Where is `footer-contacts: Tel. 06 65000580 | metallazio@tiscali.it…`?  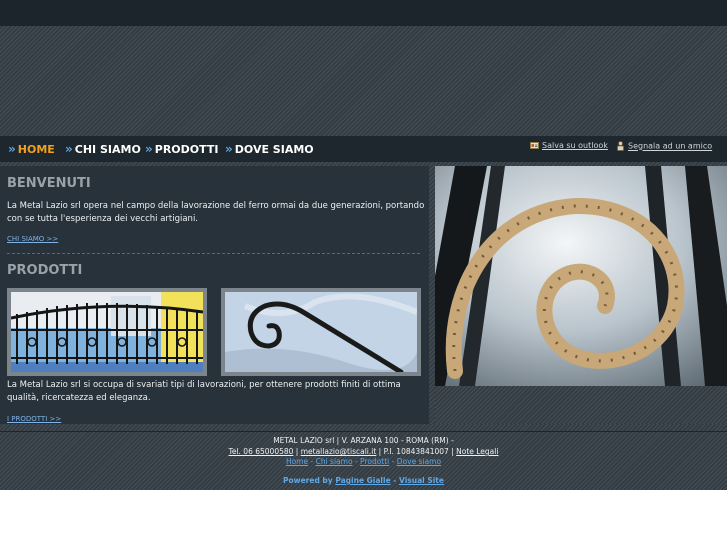
footer-contacts: Tel. 06 65000580 | metallazio@tiscali.it… is located at coordinates (363, 451).